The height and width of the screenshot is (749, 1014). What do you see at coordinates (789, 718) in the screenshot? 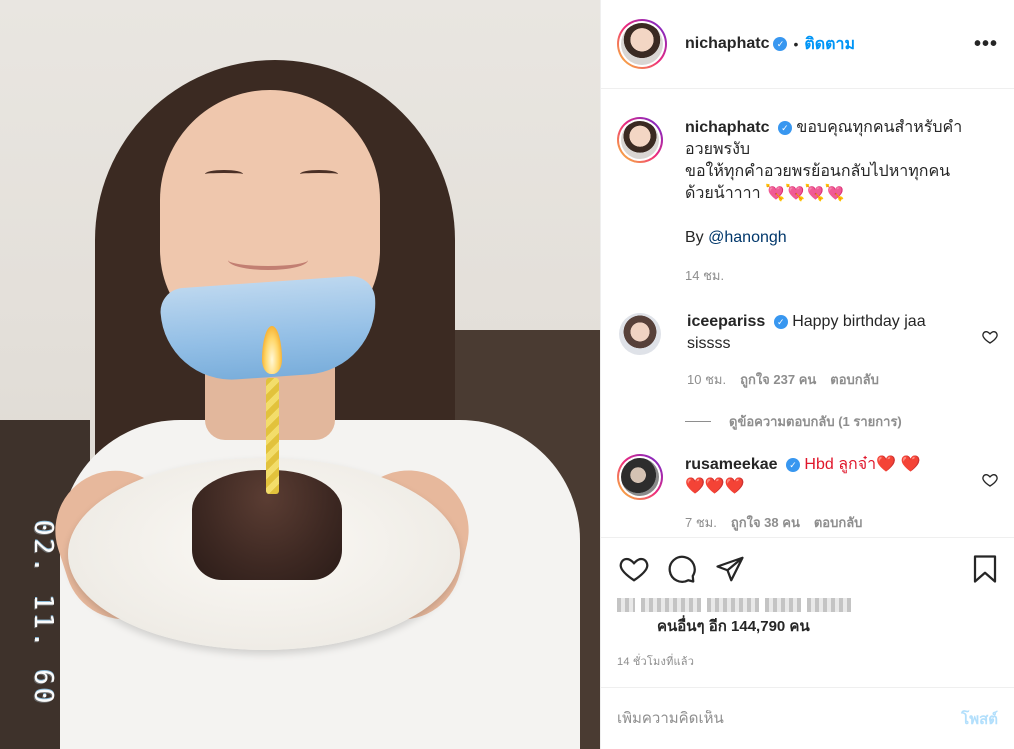
I see `comment-input` at bounding box center [789, 718].